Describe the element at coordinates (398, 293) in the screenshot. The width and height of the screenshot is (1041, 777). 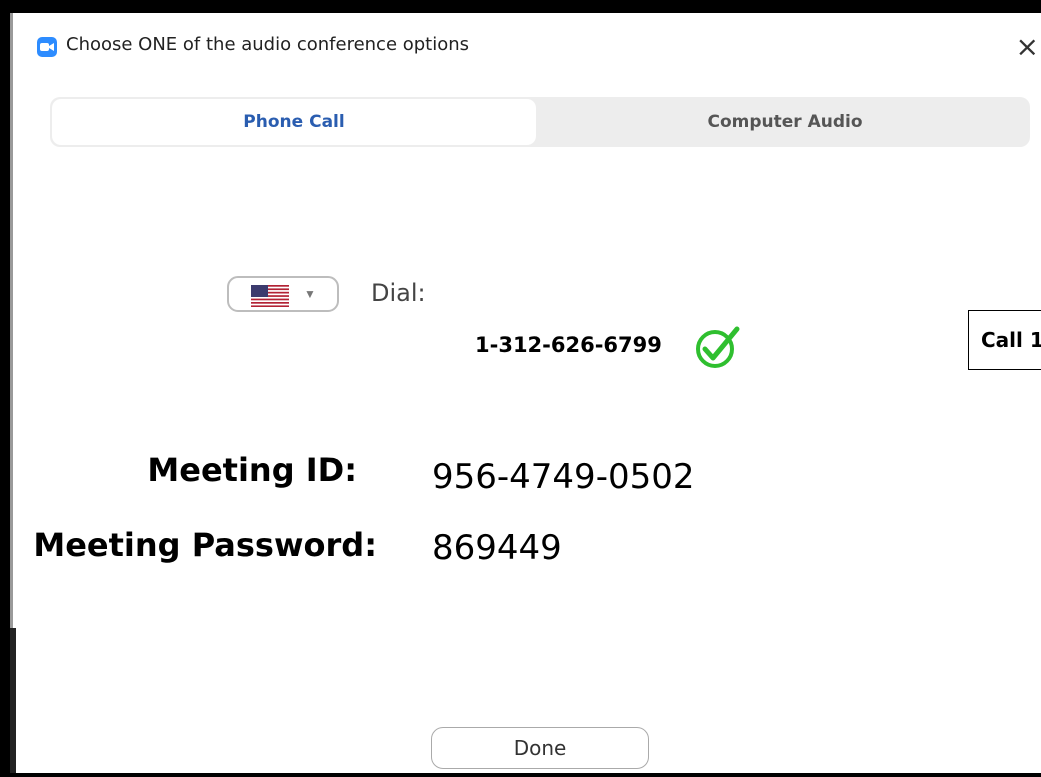
I see `dial-label: Dial:` at that location.